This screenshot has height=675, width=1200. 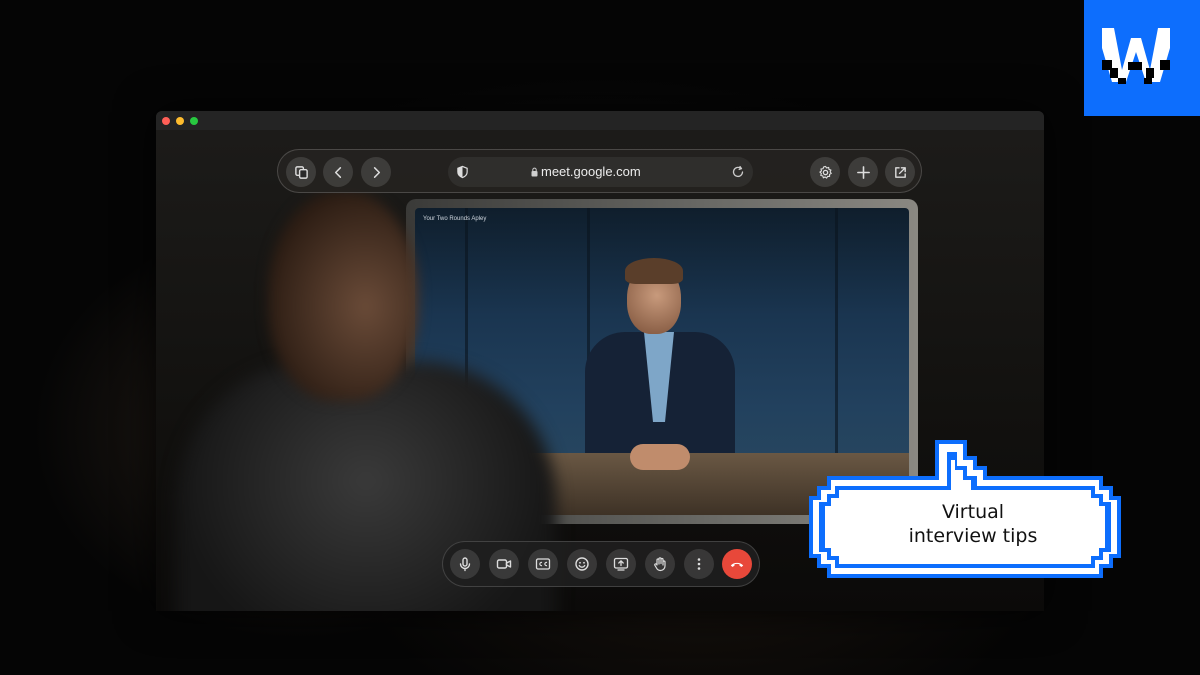 I want to click on microphone-button, so click(x=465, y=564).